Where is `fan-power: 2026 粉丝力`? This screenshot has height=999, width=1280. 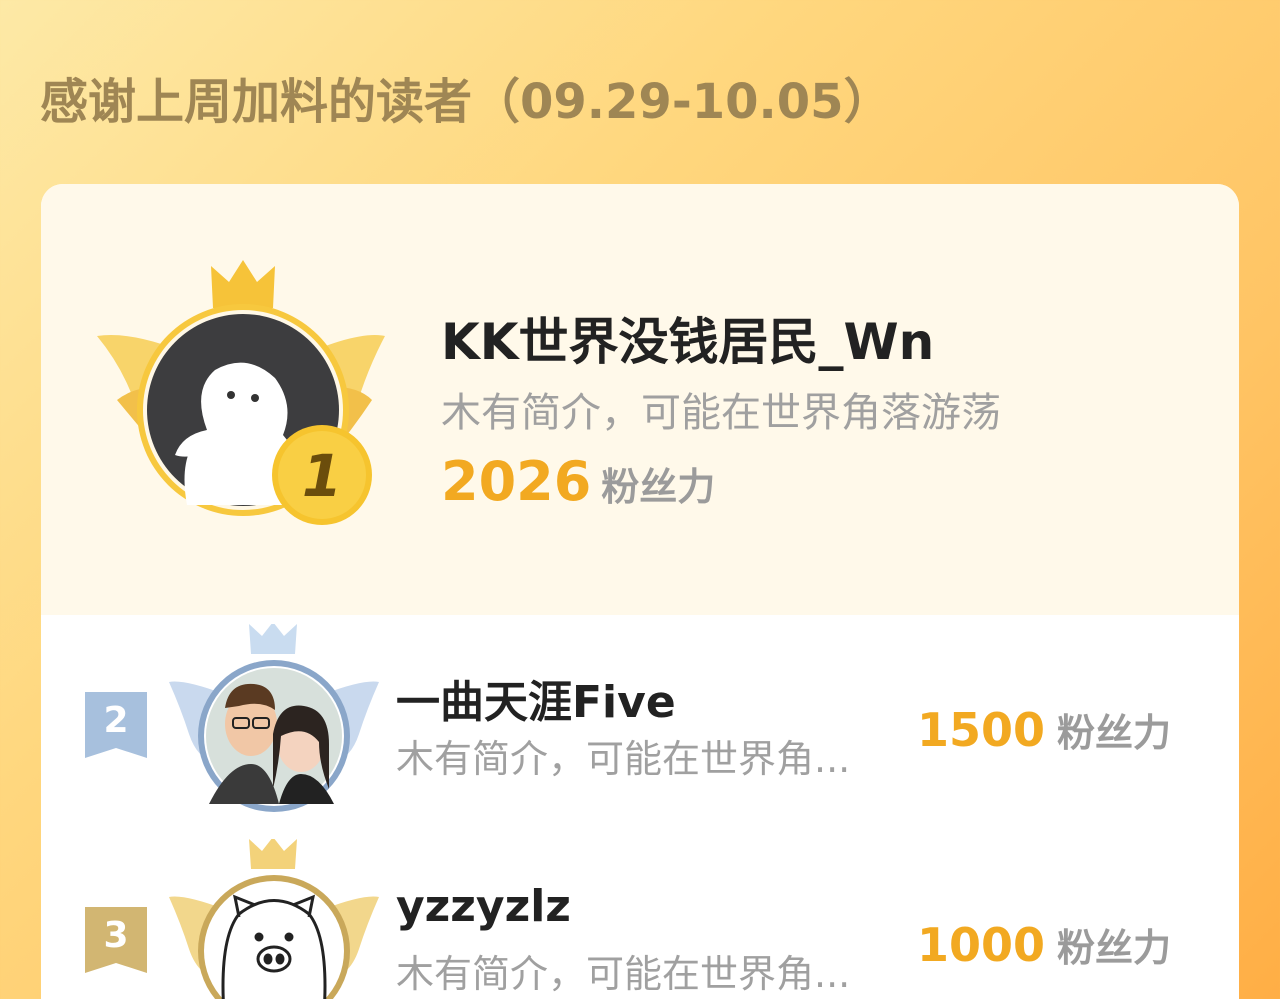
fan-power: 2026 粉丝力 is located at coordinates (578, 481).